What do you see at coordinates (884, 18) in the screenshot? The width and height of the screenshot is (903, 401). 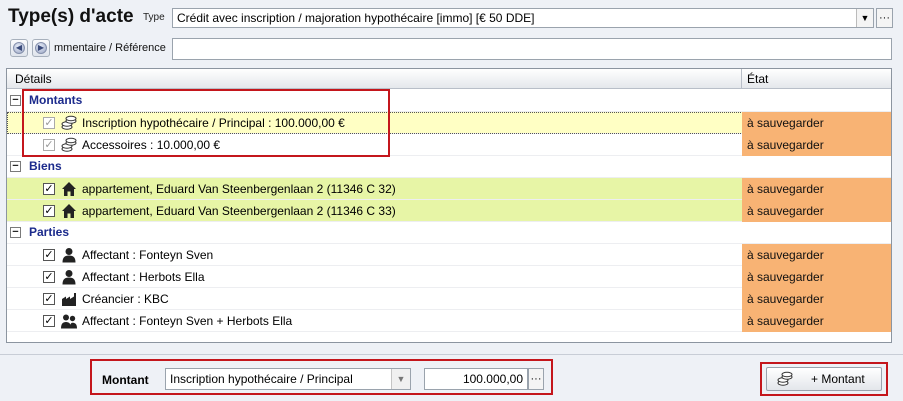 I see `type-more-button: ···` at bounding box center [884, 18].